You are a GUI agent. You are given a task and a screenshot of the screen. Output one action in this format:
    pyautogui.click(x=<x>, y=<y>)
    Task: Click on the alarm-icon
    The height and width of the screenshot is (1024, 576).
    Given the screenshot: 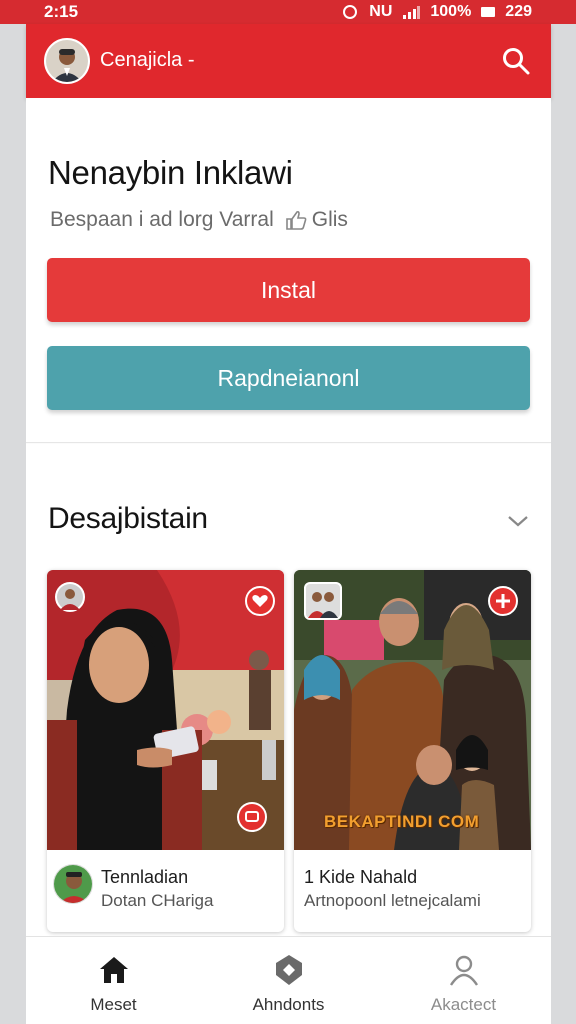 What is the action you would take?
    pyautogui.click(x=350, y=12)
    